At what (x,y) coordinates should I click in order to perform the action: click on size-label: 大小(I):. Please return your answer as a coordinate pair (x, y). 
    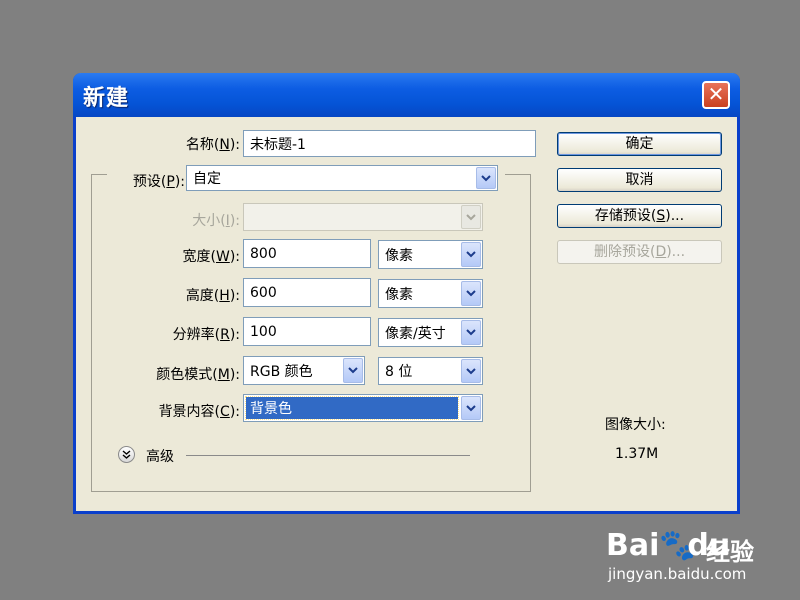
    Looking at the image, I should click on (216, 221).